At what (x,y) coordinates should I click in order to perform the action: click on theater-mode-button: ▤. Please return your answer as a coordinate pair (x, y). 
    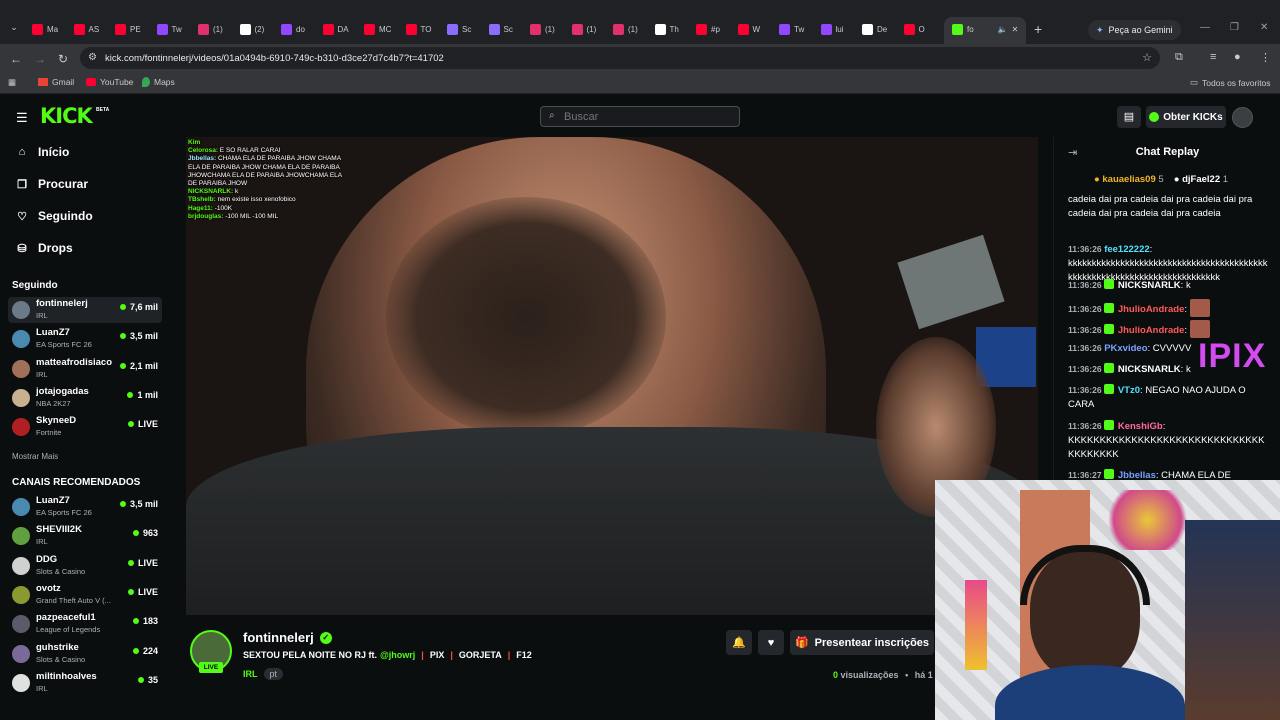
    Looking at the image, I should click on (1129, 117).